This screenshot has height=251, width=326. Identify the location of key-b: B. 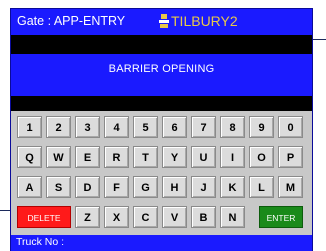
(203, 217).